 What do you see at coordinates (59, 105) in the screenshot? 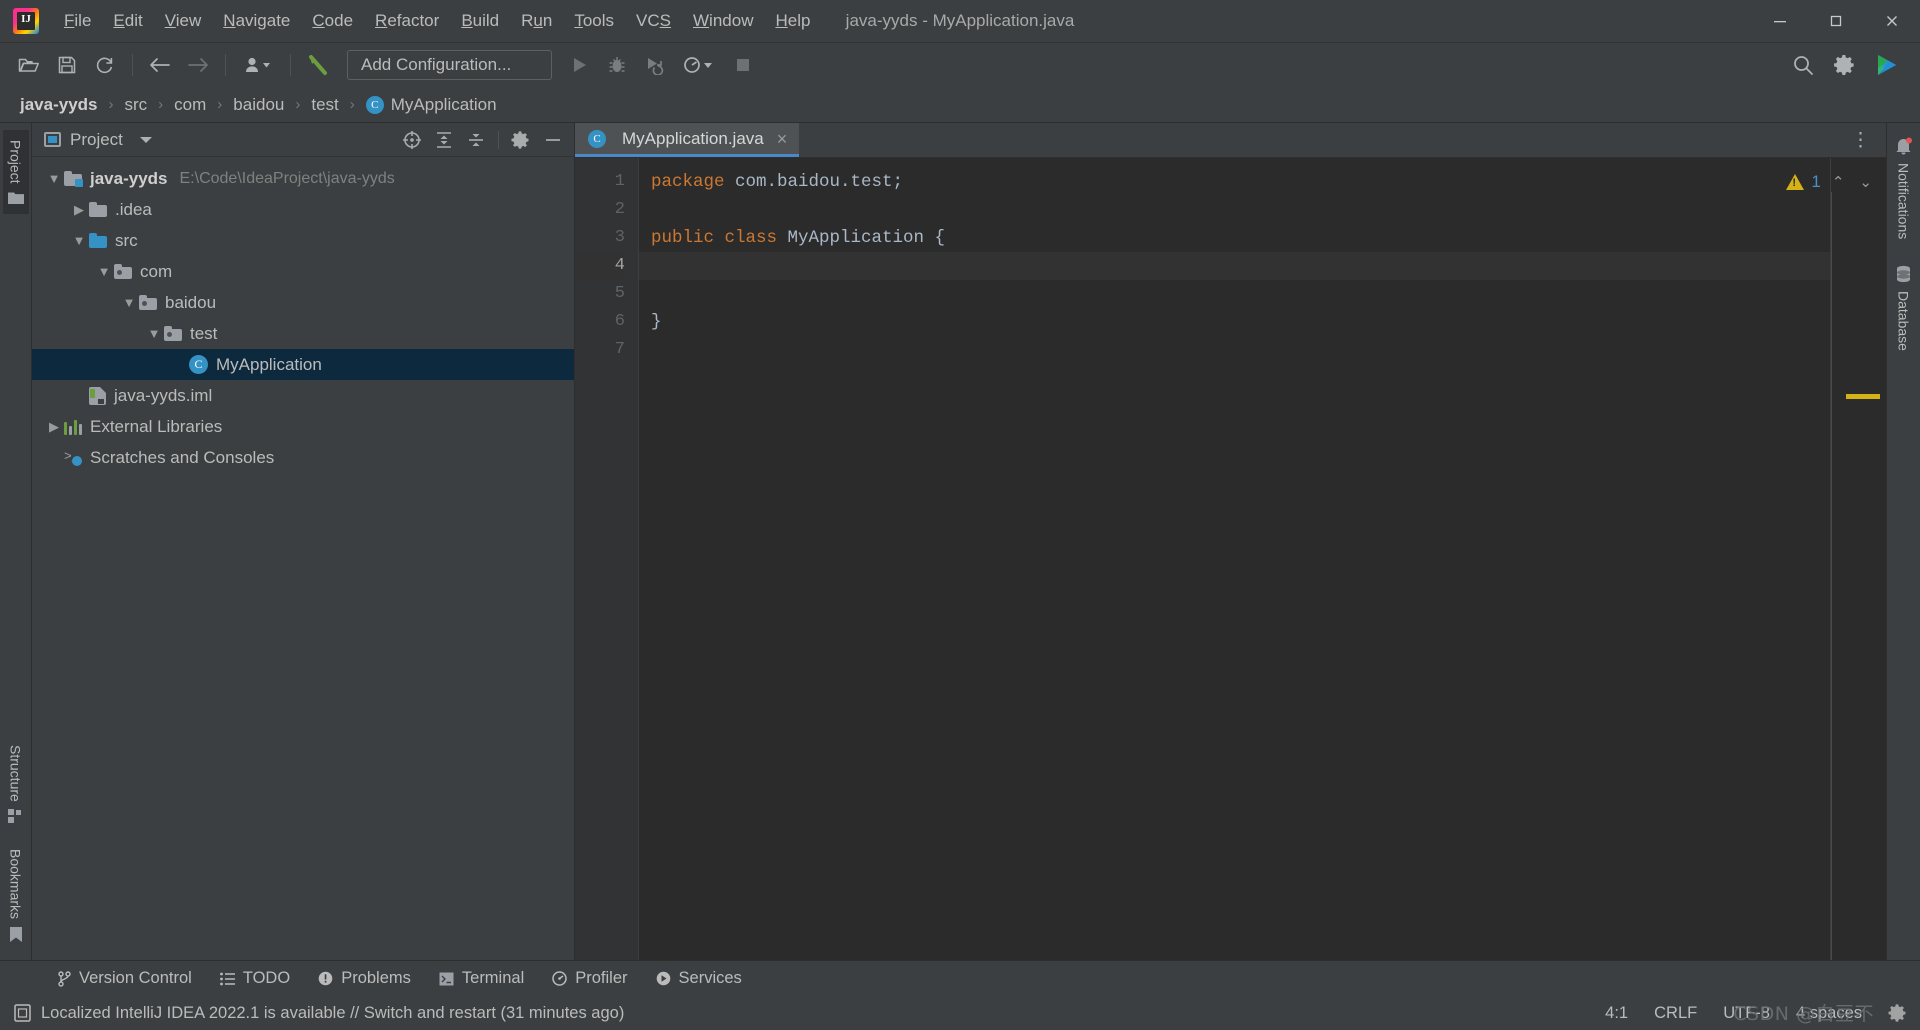
I see `breadcrumb-item-0: java-yyds` at bounding box center [59, 105].